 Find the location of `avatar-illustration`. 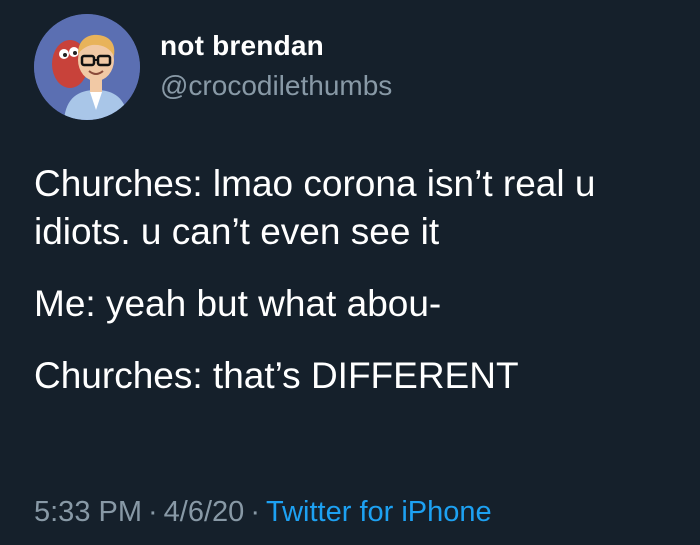

avatar-illustration is located at coordinates (87, 67).